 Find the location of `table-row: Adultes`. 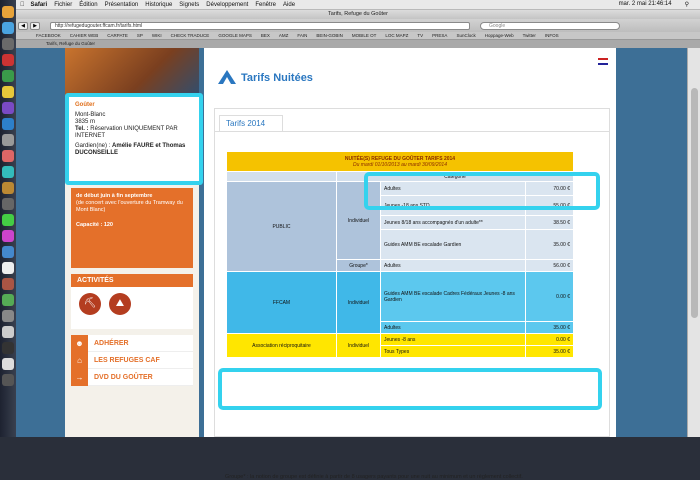

table-row: Adultes is located at coordinates (453, 327).